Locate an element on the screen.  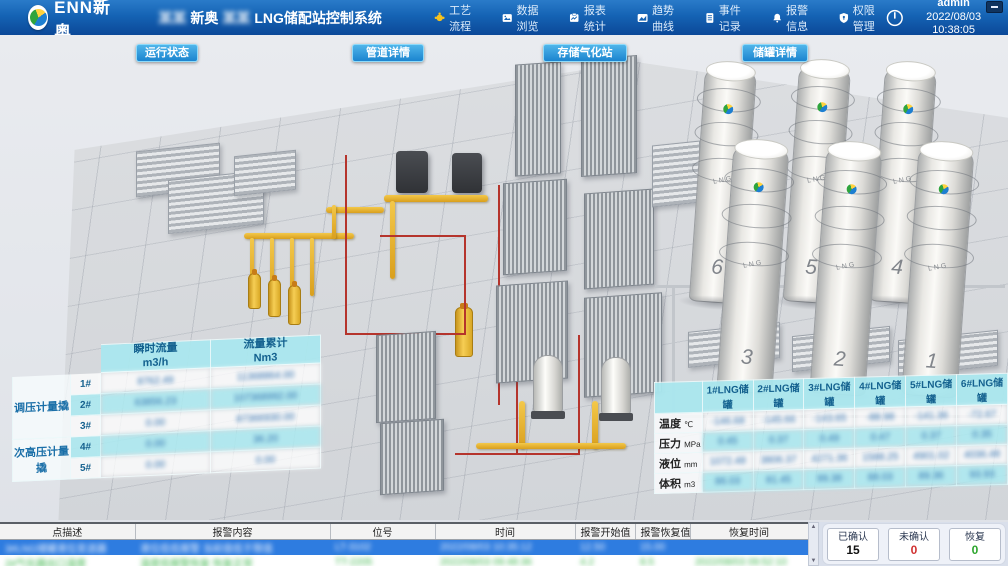
recovered-count: 0 is located at coordinates (975, 549).